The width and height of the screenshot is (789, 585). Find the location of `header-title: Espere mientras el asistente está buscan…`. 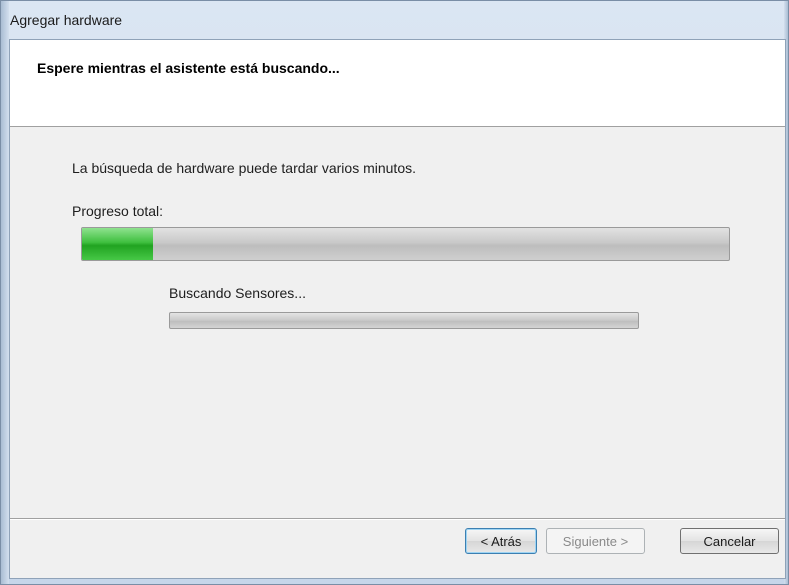

header-title: Espere mientras el asistente está buscan… is located at coordinates (188, 68).